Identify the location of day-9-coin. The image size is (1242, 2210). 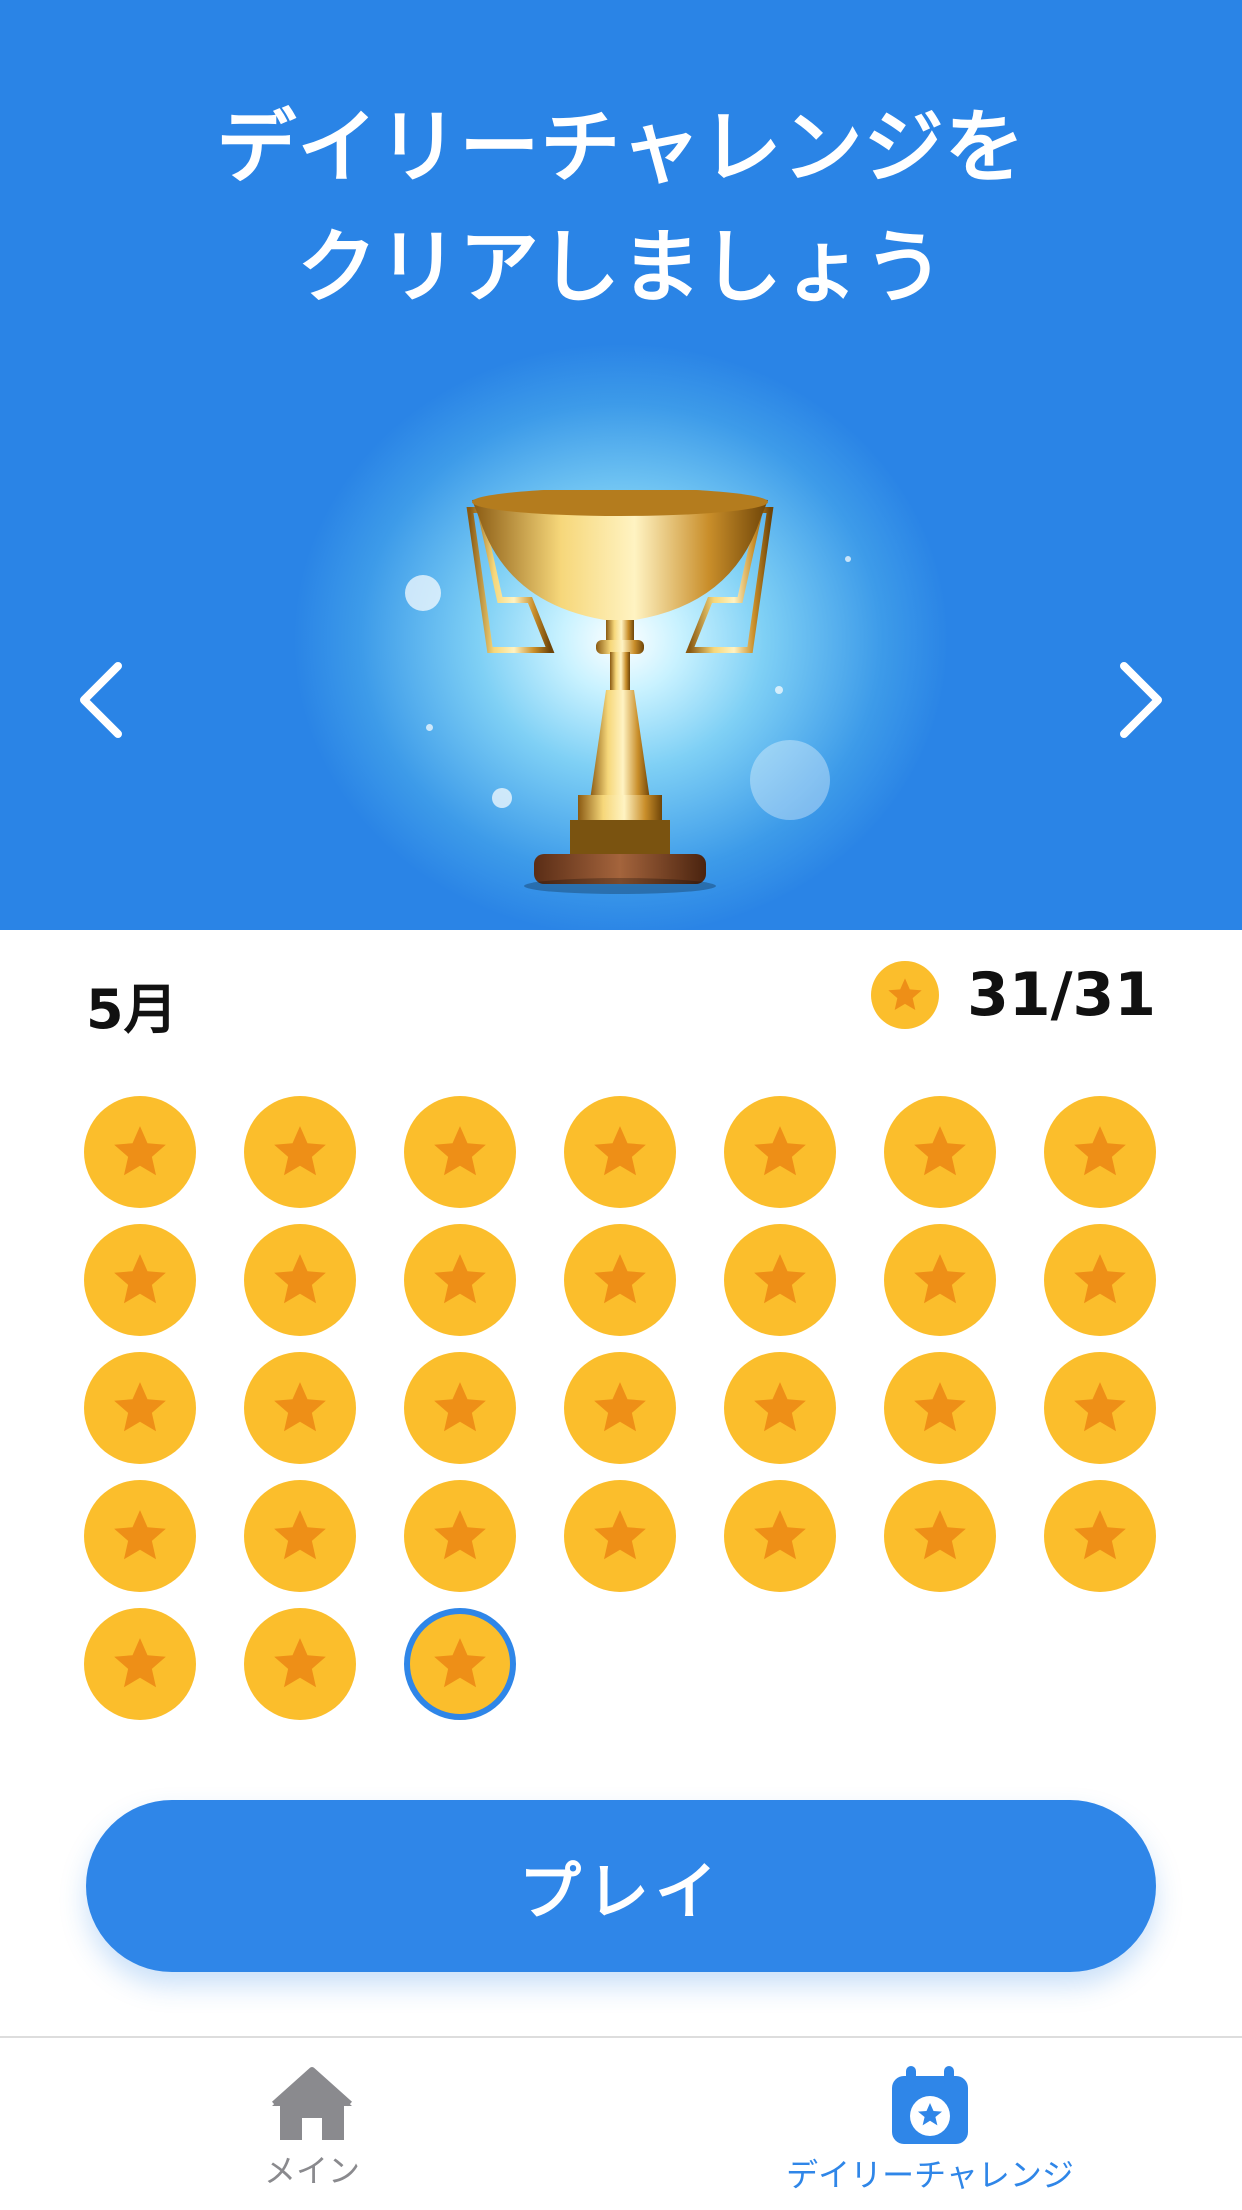
(300, 1280).